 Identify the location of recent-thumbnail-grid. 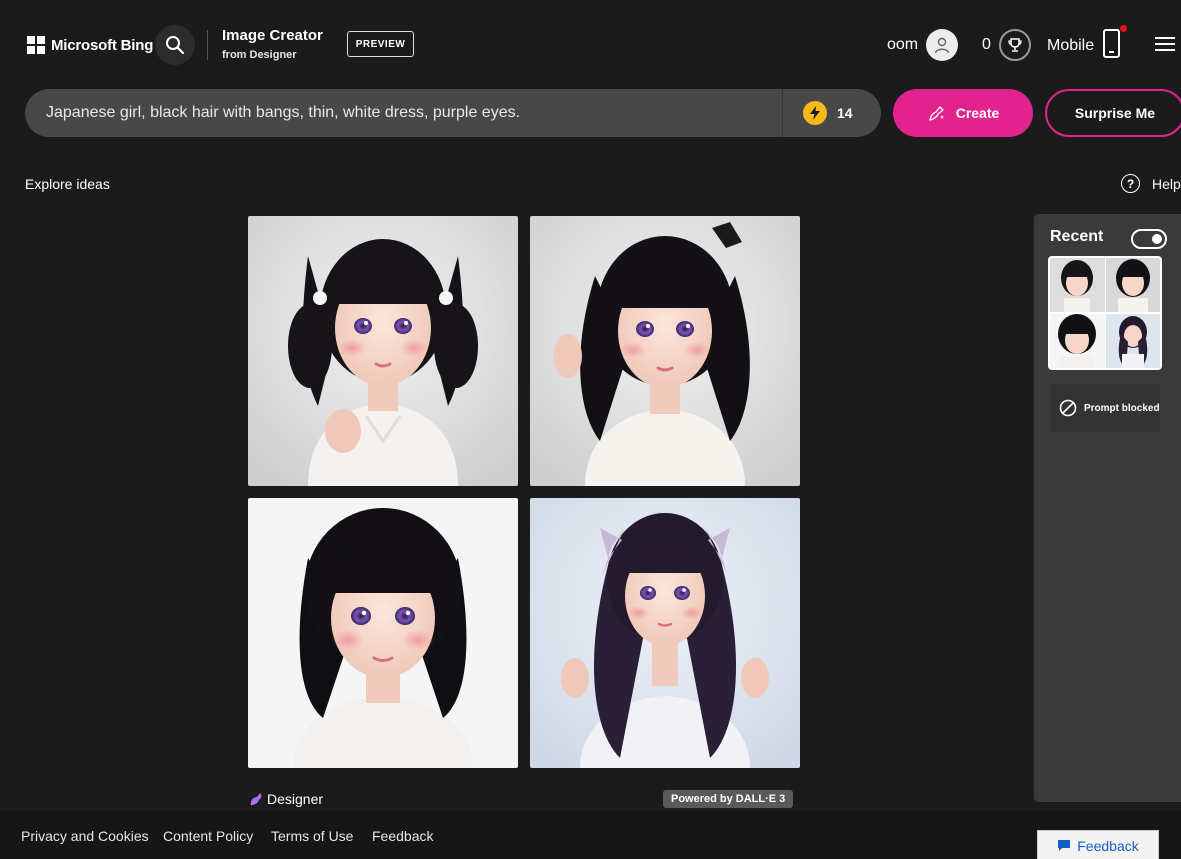
(1105, 313).